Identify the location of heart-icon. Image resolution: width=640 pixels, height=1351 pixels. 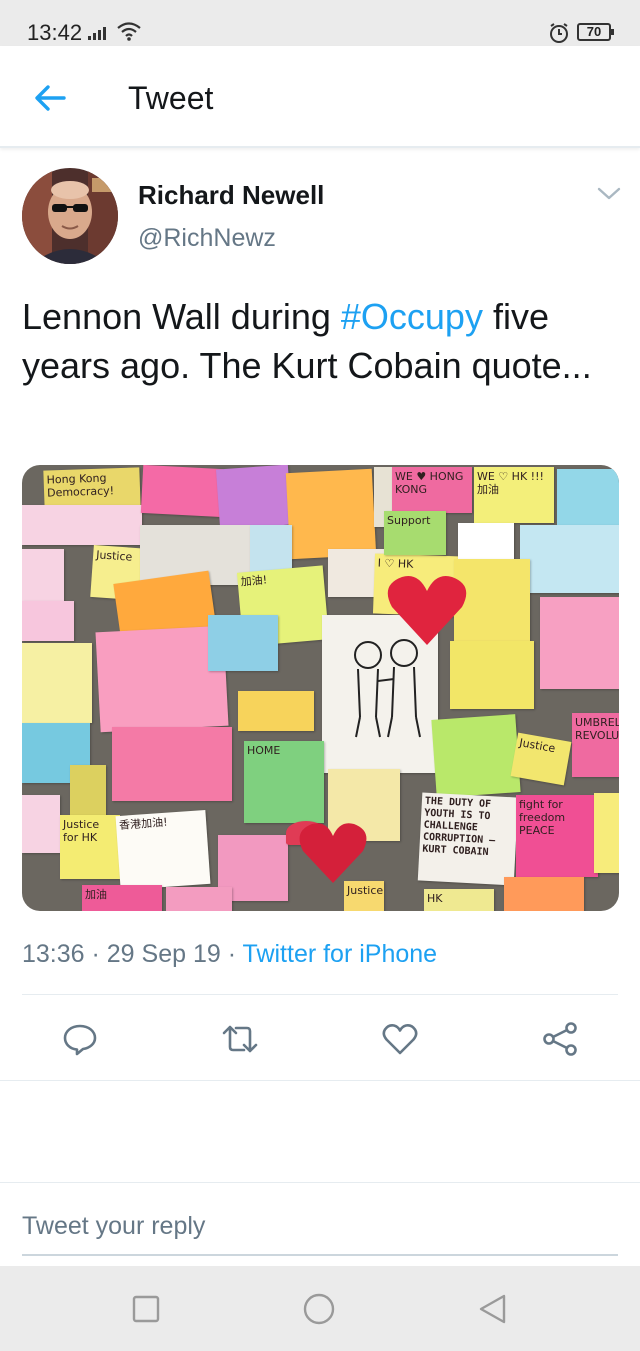
(400, 1039).